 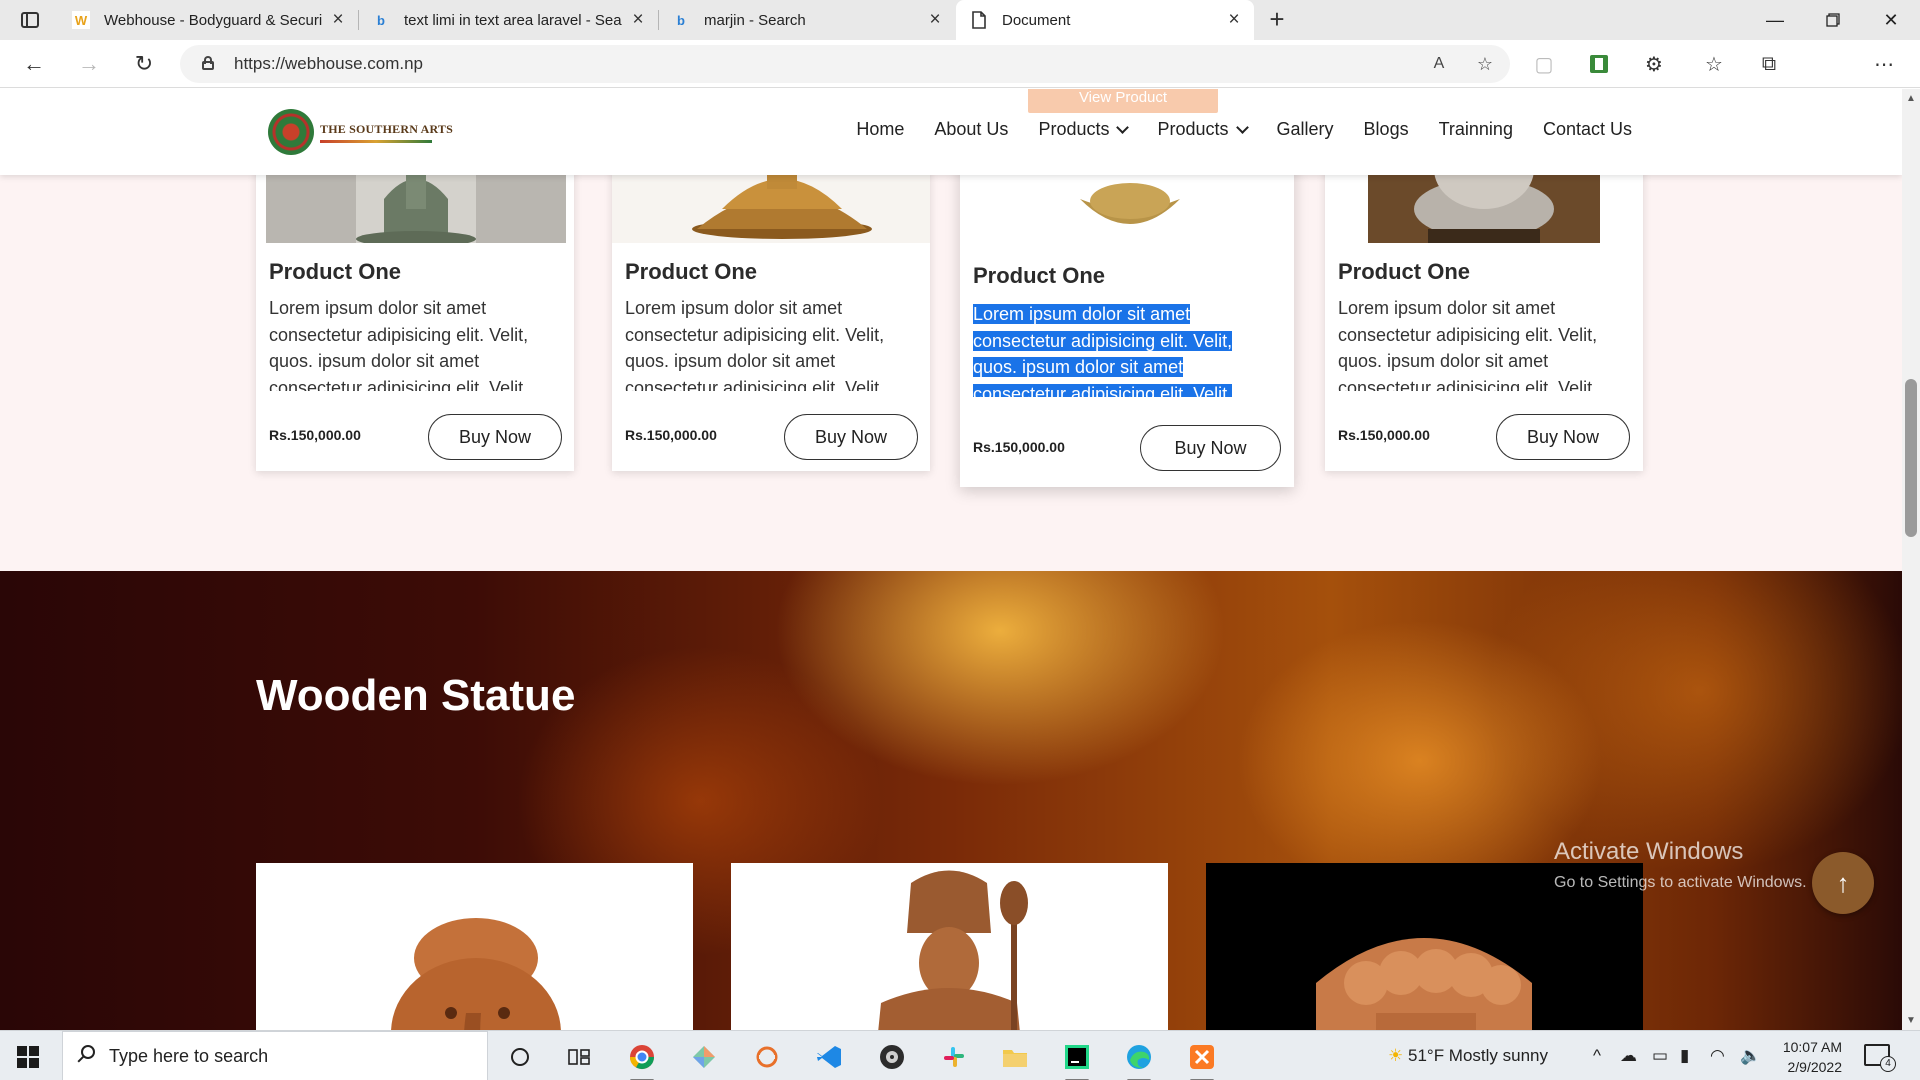 What do you see at coordinates (416, 695) in the screenshot?
I see `section-title: Wooden Statue` at bounding box center [416, 695].